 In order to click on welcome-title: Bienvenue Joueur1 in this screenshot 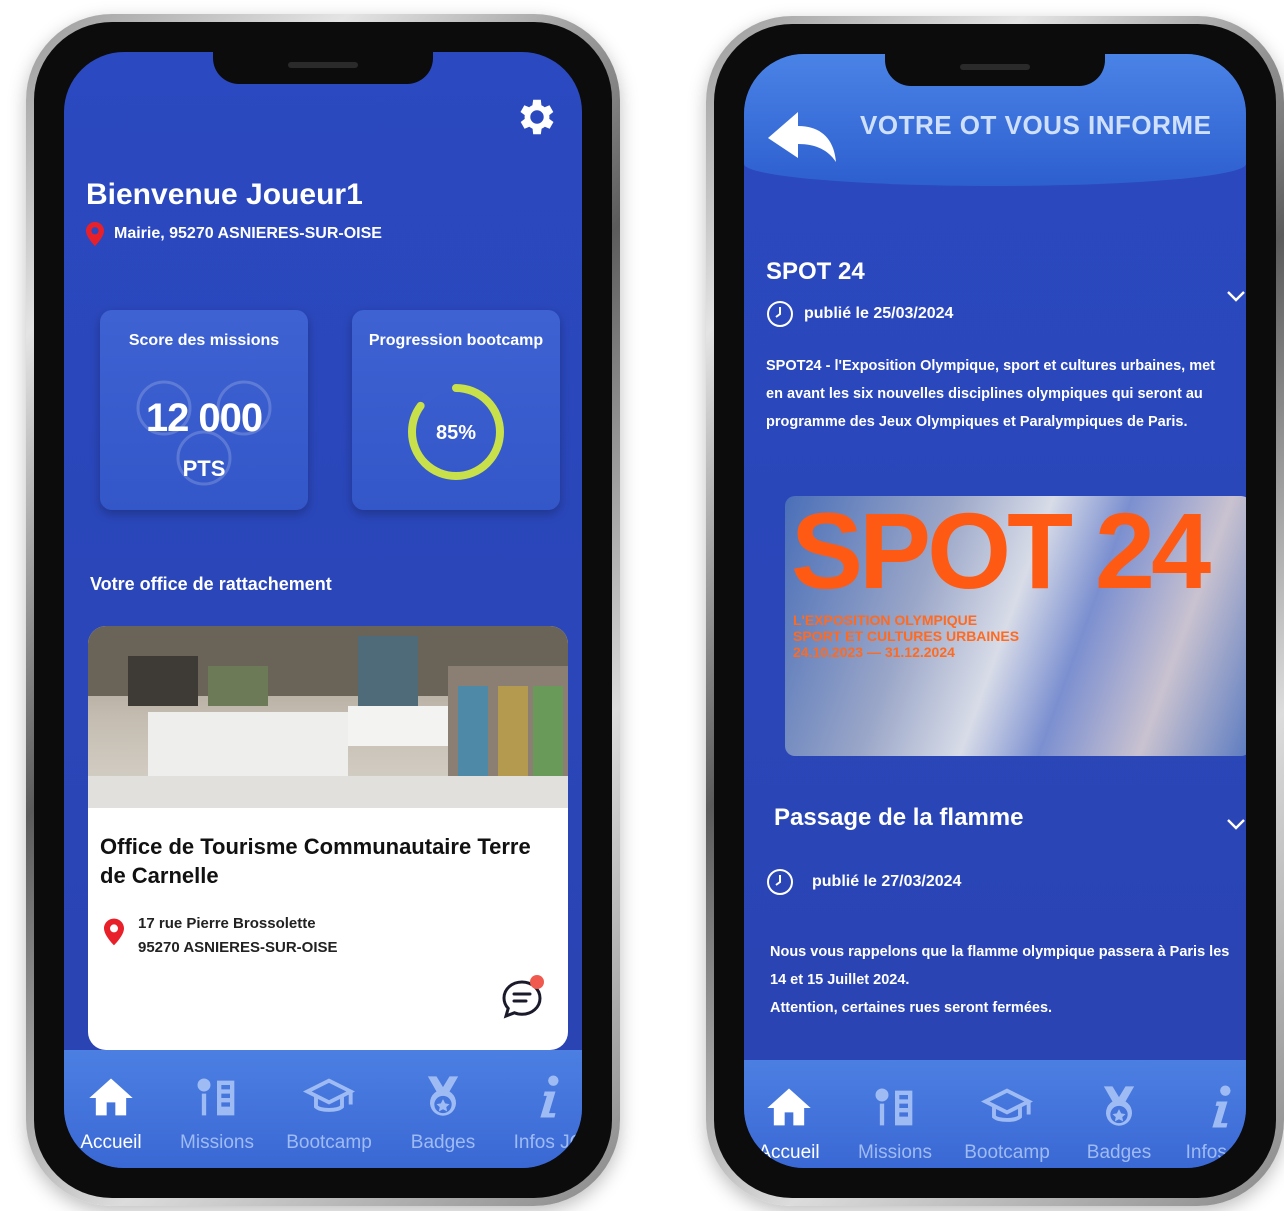, I will do `click(224, 194)`.